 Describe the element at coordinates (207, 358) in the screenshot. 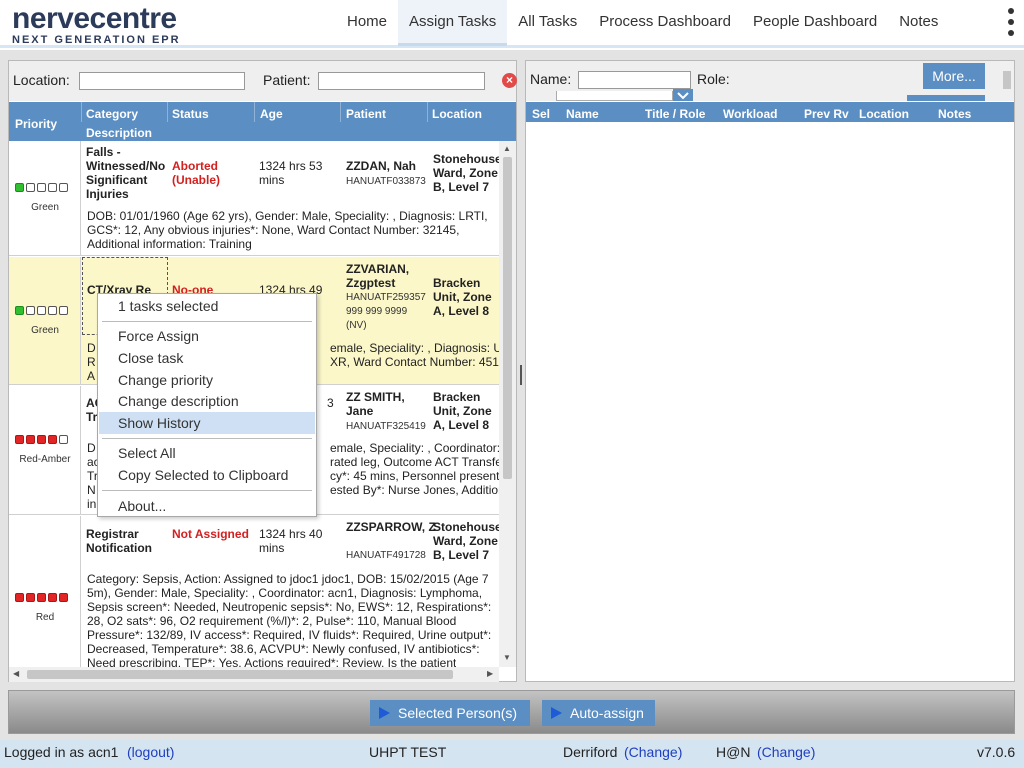

I see `menu-close-task: Close task` at that location.